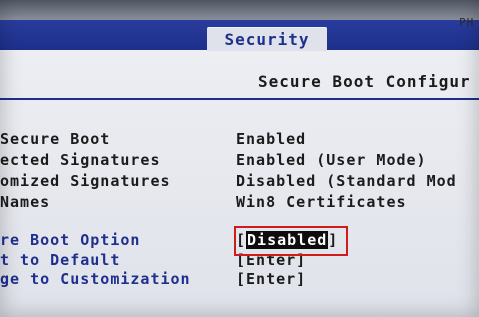  I want to click on action-label: re Boot Option, so click(70, 240).